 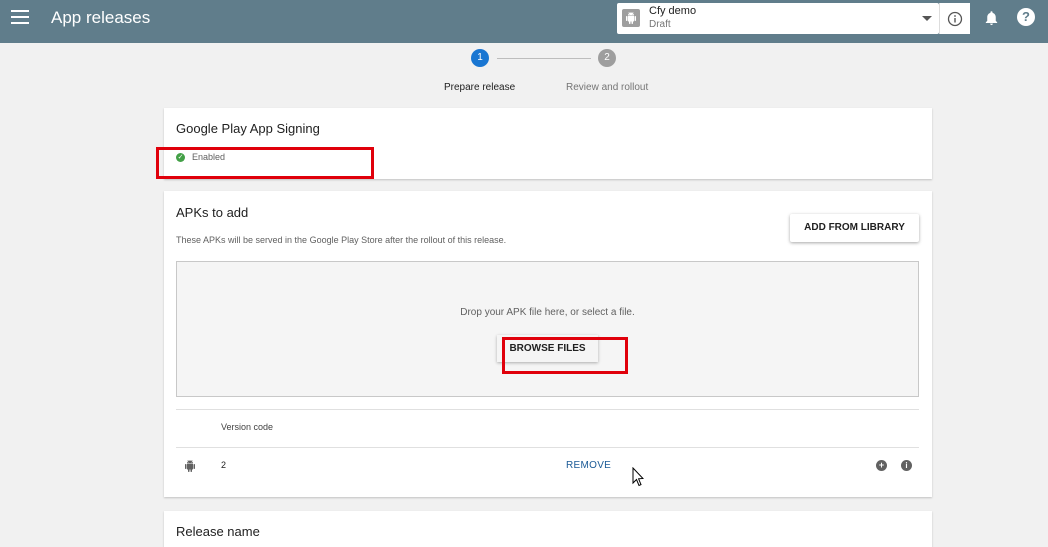 I want to click on help-icon: ?, so click(x=1026, y=17).